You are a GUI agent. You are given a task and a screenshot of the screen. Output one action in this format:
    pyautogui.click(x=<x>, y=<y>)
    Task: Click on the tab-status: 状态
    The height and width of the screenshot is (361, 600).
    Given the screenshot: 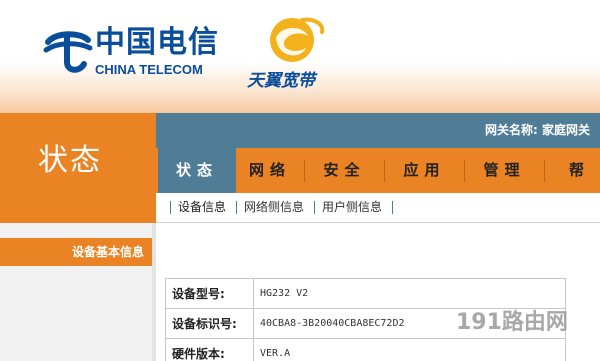 What is the action you would take?
    pyautogui.click(x=197, y=170)
    